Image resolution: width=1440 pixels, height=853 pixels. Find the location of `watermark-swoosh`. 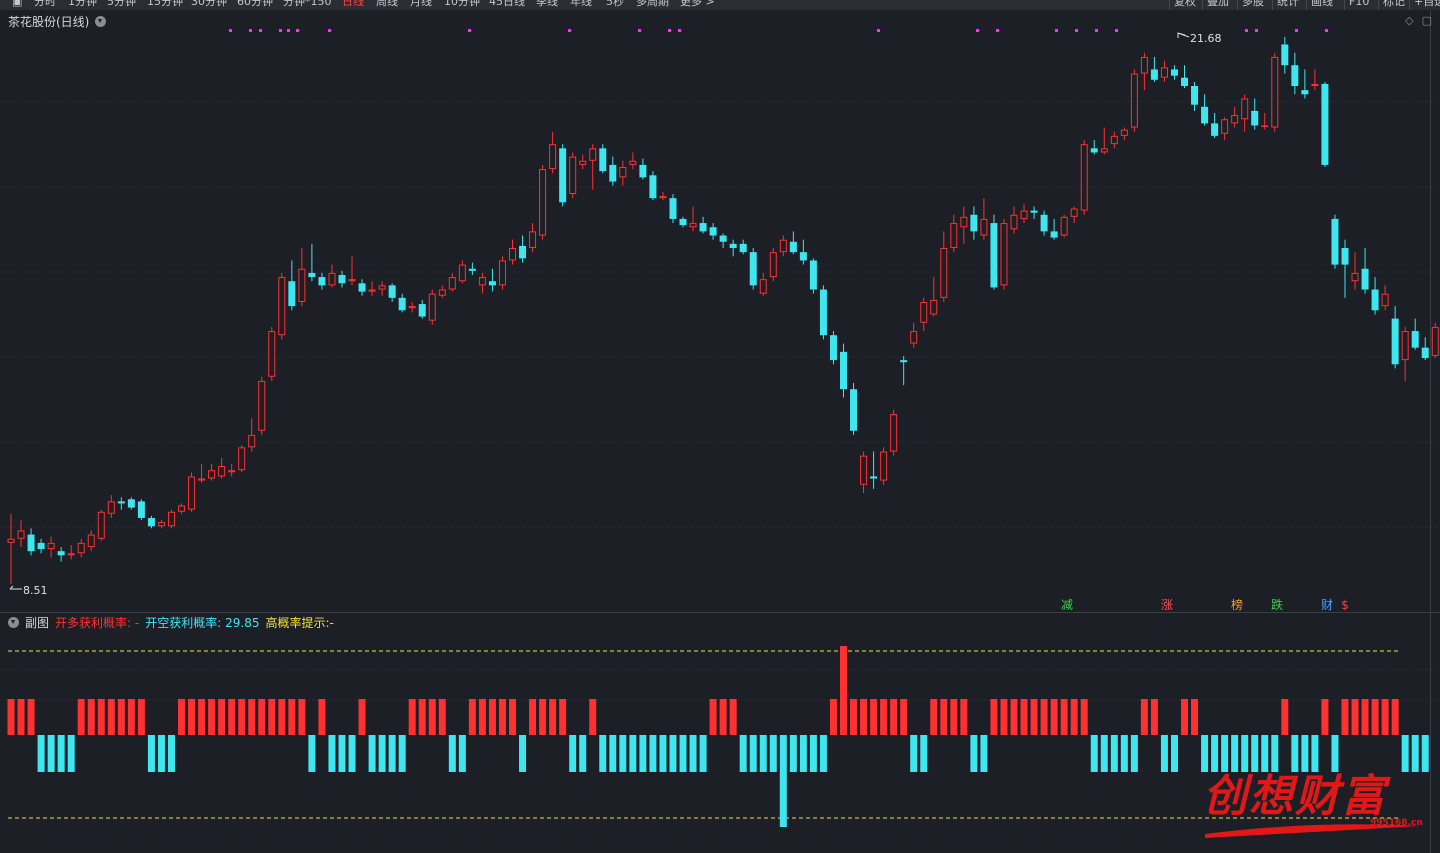

watermark-swoosh is located at coordinates (1312, 831).